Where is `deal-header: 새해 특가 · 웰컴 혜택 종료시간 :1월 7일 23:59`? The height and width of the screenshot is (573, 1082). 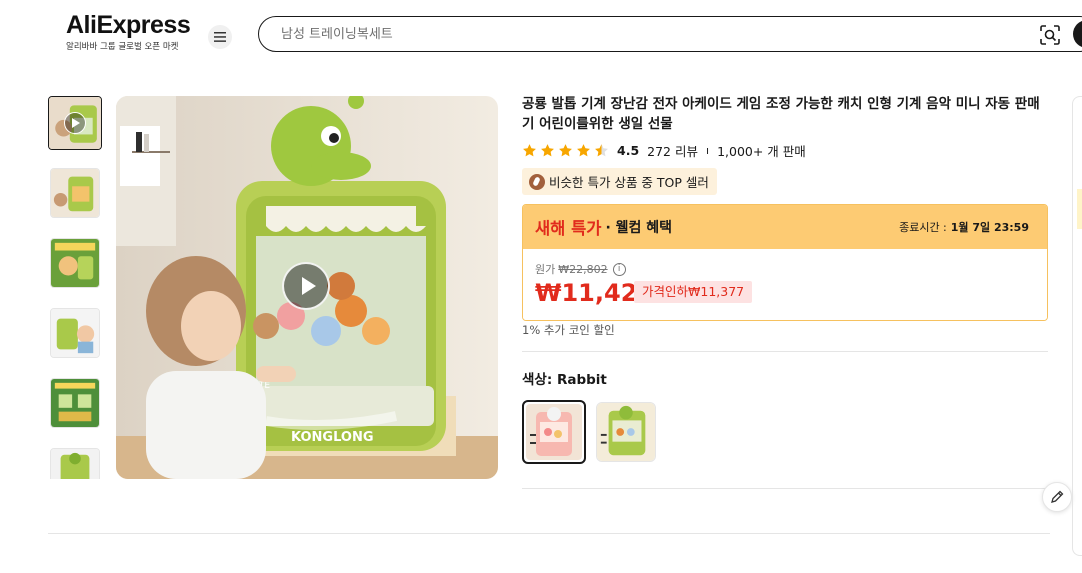
deal-header: 새해 특가 · 웰컴 혜택 종료시간 :1월 7일 23:59 is located at coordinates (785, 227).